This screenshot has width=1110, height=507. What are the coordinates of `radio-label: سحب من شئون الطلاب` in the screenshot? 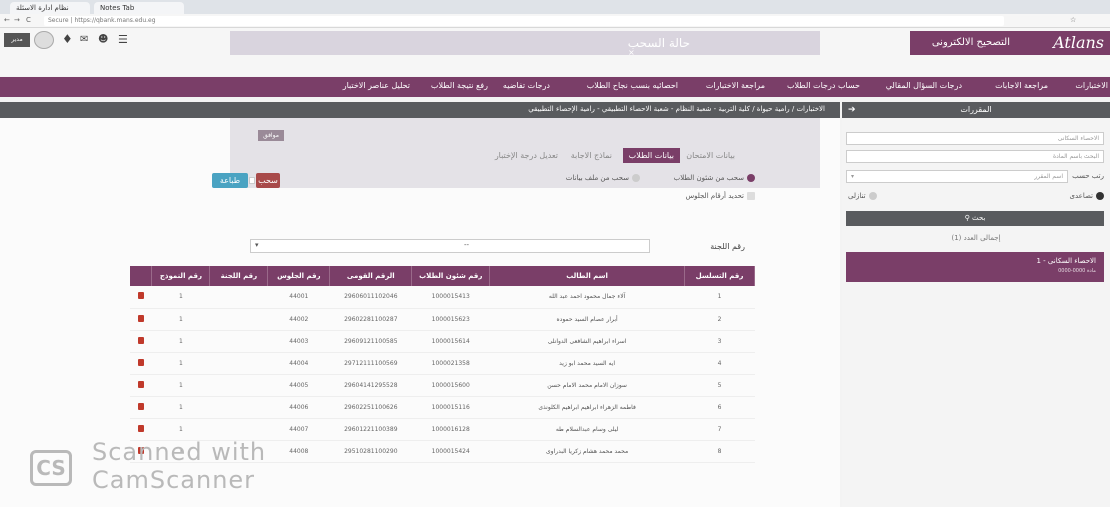 It's located at (708, 178).